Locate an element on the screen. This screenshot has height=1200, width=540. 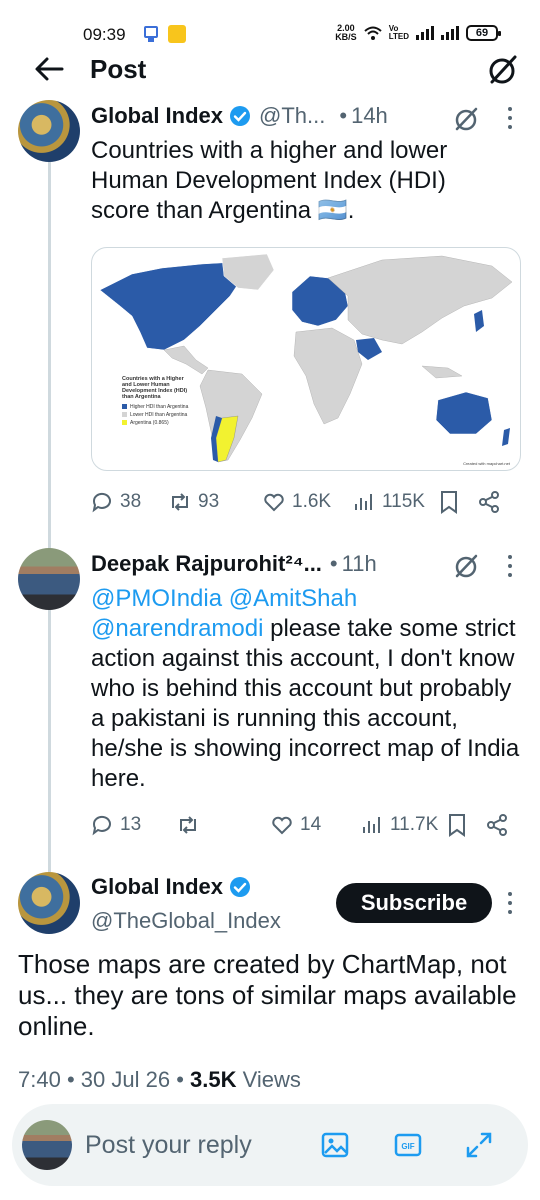
tweet-author-row: Global Index is located at coordinates (171, 887).